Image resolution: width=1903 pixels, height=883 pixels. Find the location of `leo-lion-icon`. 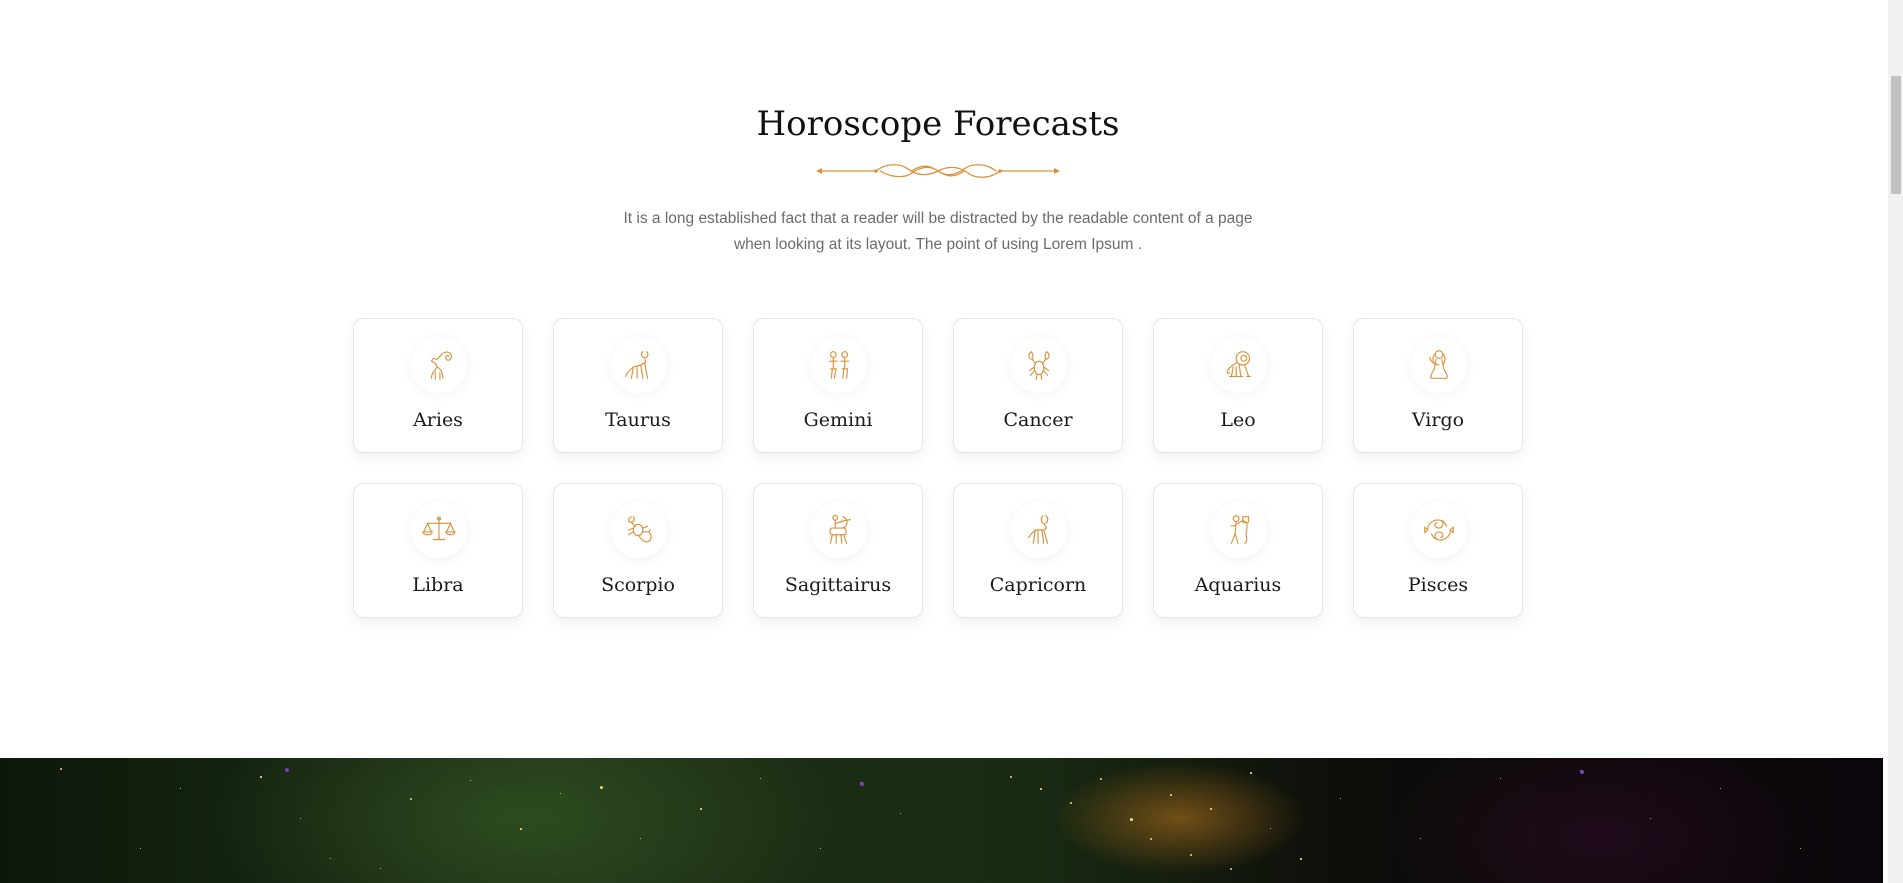

leo-lion-icon is located at coordinates (1238, 364).